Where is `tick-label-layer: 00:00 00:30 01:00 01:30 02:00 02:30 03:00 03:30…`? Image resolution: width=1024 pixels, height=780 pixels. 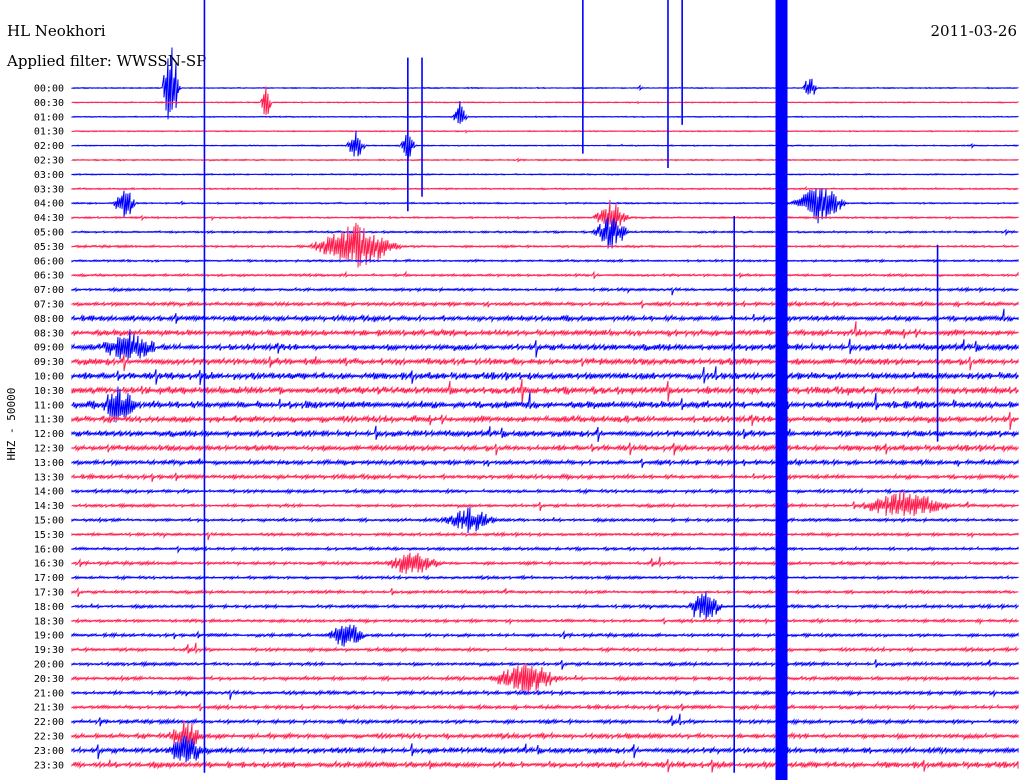 tick-label-layer: 00:00 00:30 01:00 01:30 02:00 02:30 03:00 03:30… is located at coordinates (49, 428).